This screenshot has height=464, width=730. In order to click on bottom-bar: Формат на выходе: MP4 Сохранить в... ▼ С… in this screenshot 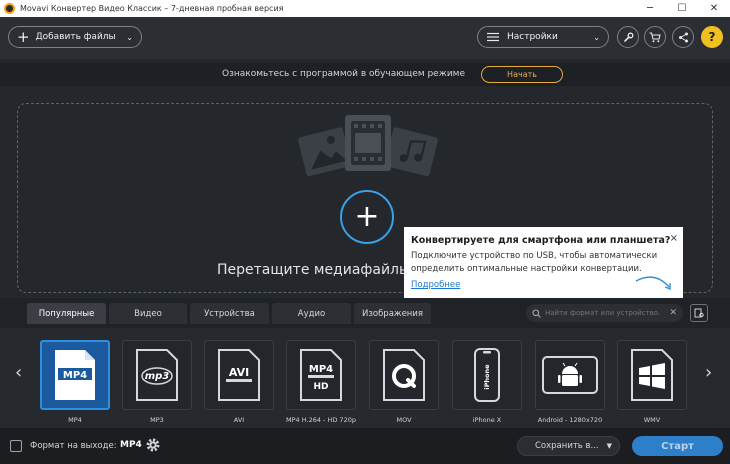, I will do `click(365, 446)`.